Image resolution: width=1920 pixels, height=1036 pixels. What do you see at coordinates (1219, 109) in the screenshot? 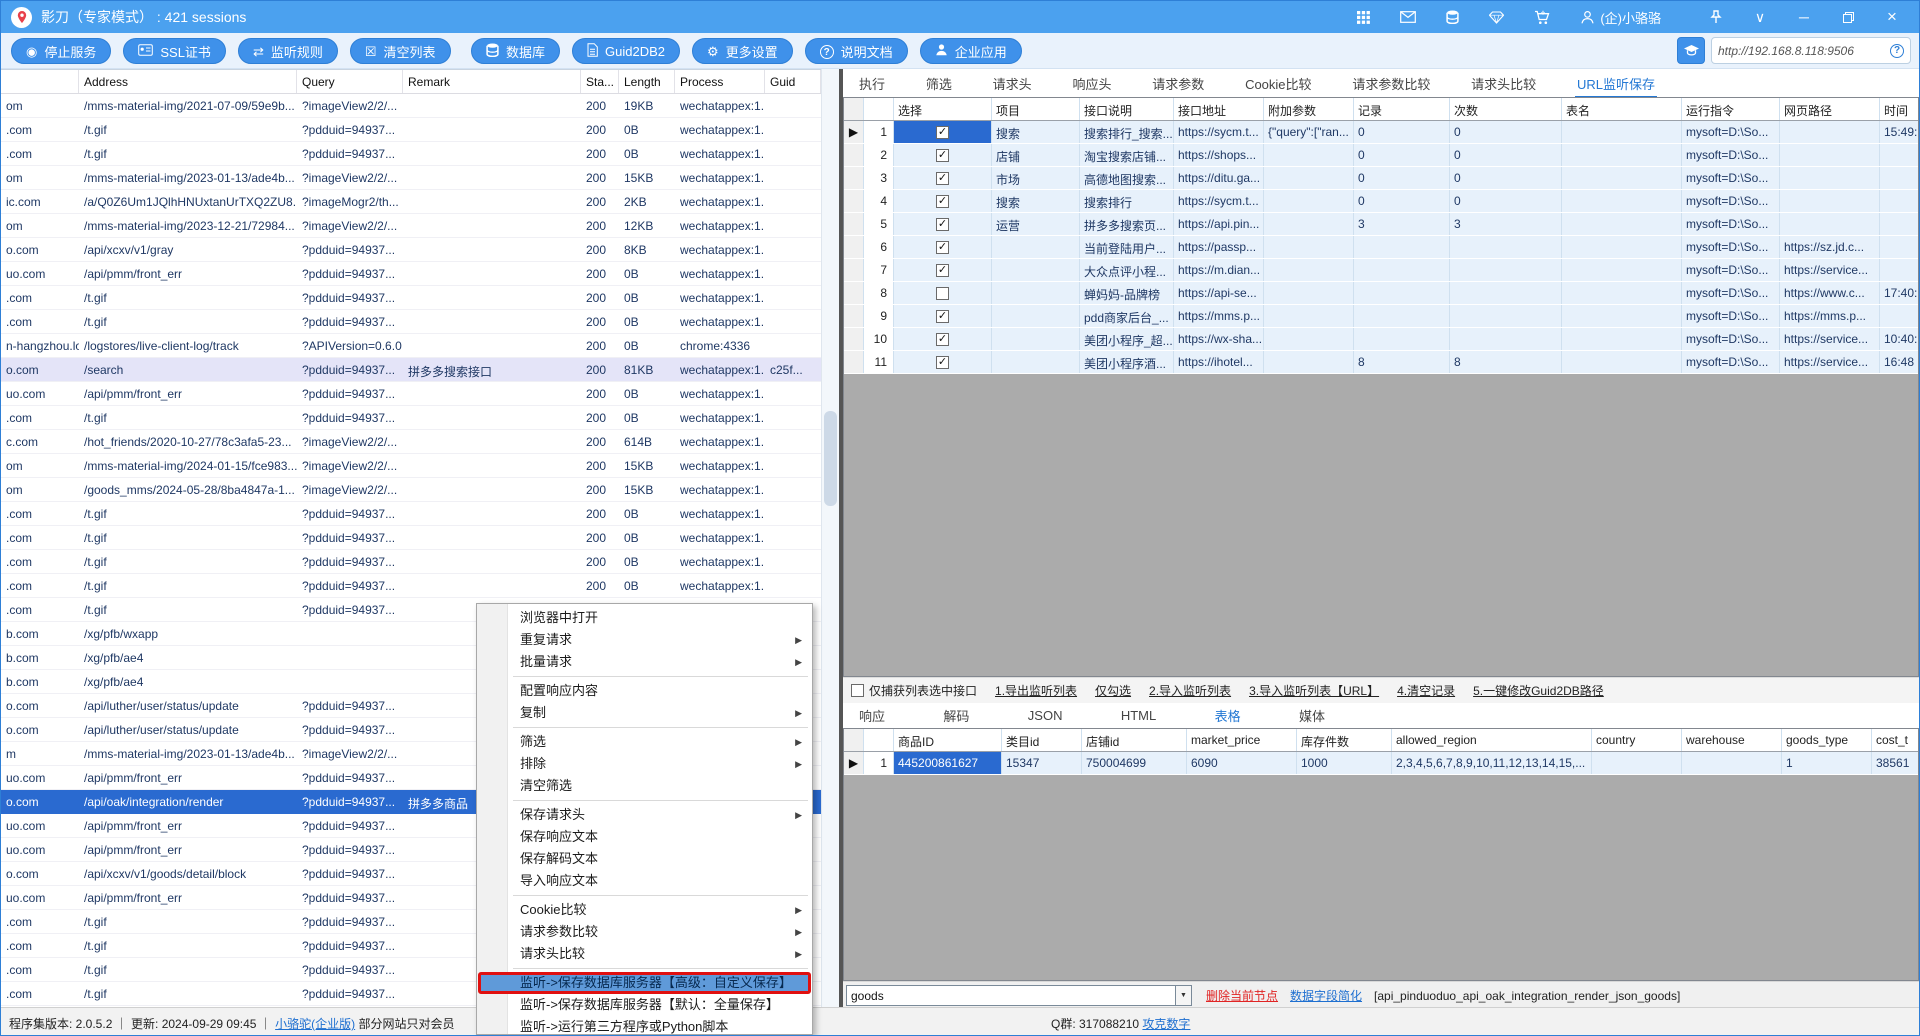
I see `column-header: 接口地址` at bounding box center [1219, 109].